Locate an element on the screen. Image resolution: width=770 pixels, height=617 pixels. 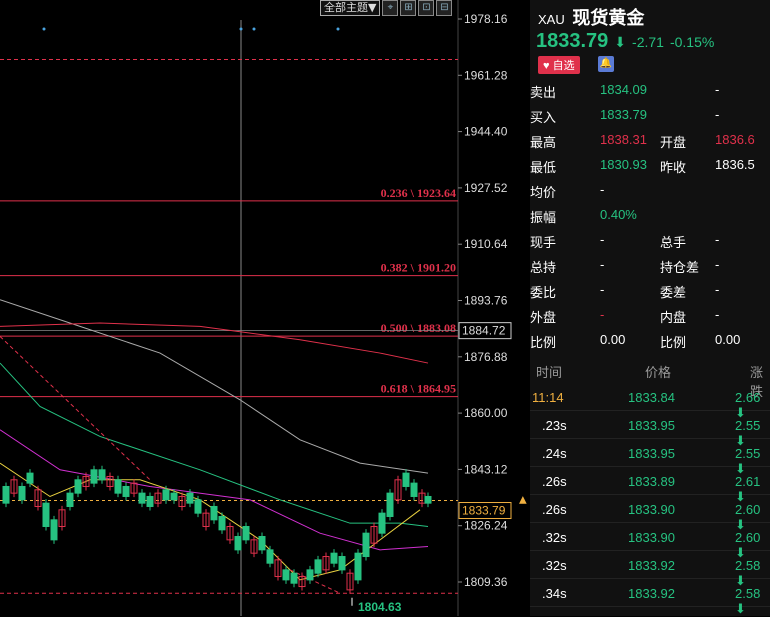
tick-row: 11:14 1833.84 2.66 ⬇ is located at coordinates (650, 402).